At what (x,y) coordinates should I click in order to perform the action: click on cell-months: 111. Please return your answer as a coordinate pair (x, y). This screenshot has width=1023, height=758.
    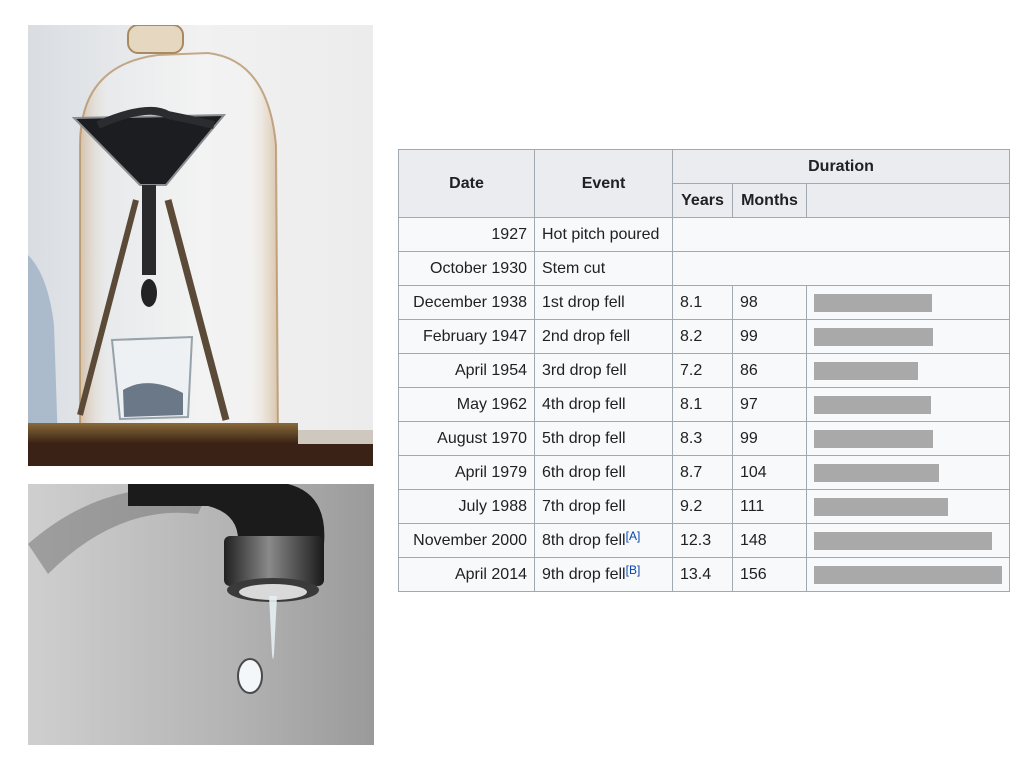
    Looking at the image, I should click on (769, 506).